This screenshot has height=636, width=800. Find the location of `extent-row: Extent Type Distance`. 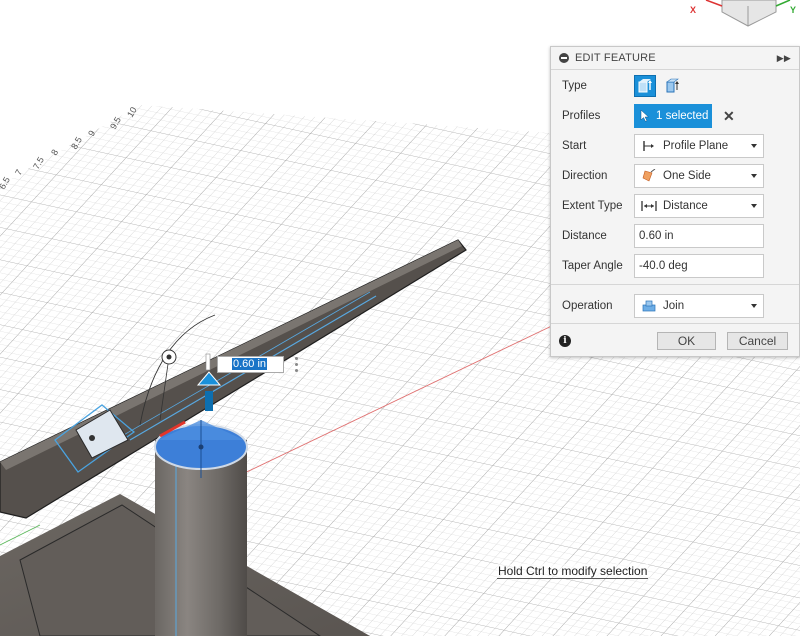

extent-row: Extent Type Distance is located at coordinates (675, 206).